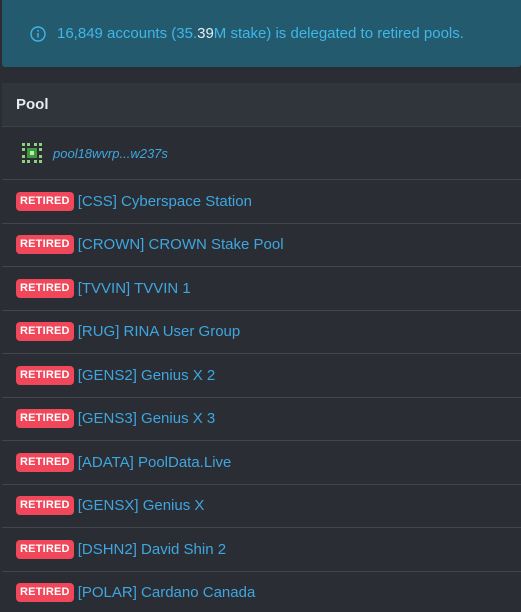  Describe the element at coordinates (147, 375) in the screenshot. I see `pool-name-link: [GENS2] Genius X 2` at that location.